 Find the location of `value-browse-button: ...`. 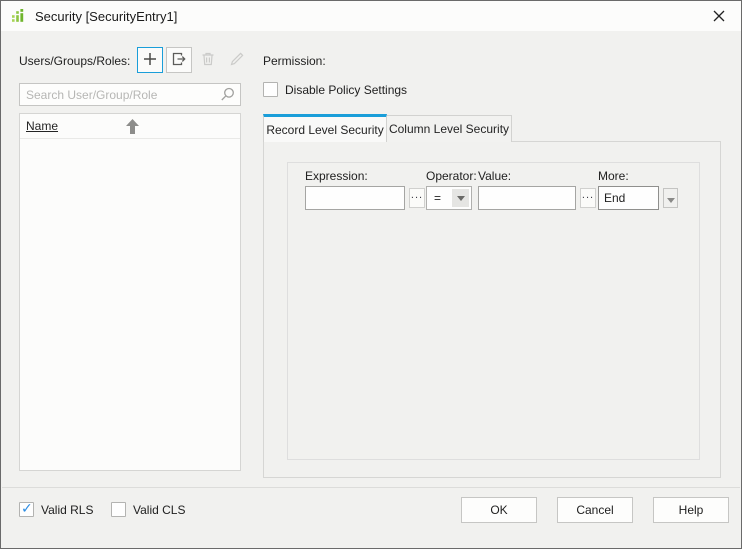

value-browse-button: ... is located at coordinates (588, 198).